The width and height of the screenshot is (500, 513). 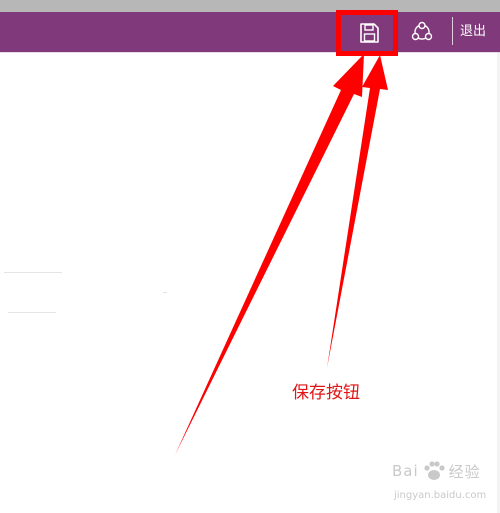 What do you see at coordinates (473, 32) in the screenshot?
I see `exit-button: 退出` at bounding box center [473, 32].